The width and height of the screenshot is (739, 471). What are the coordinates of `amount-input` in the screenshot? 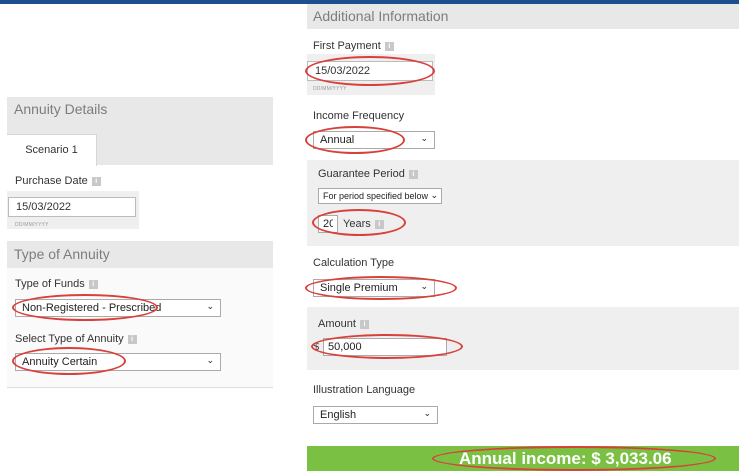 It's located at (385, 347).